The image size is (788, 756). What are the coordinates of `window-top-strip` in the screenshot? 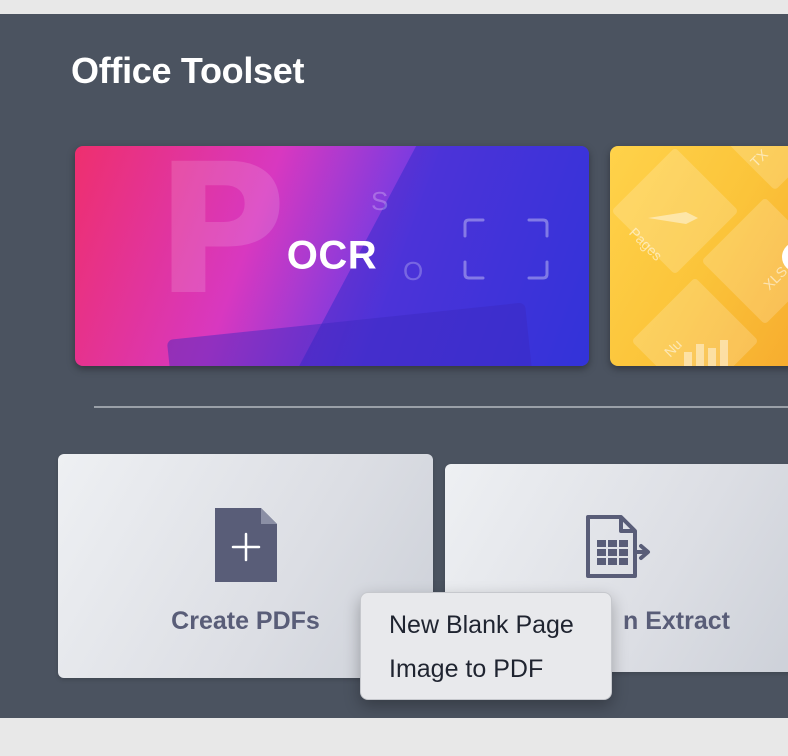 It's located at (394, 7).